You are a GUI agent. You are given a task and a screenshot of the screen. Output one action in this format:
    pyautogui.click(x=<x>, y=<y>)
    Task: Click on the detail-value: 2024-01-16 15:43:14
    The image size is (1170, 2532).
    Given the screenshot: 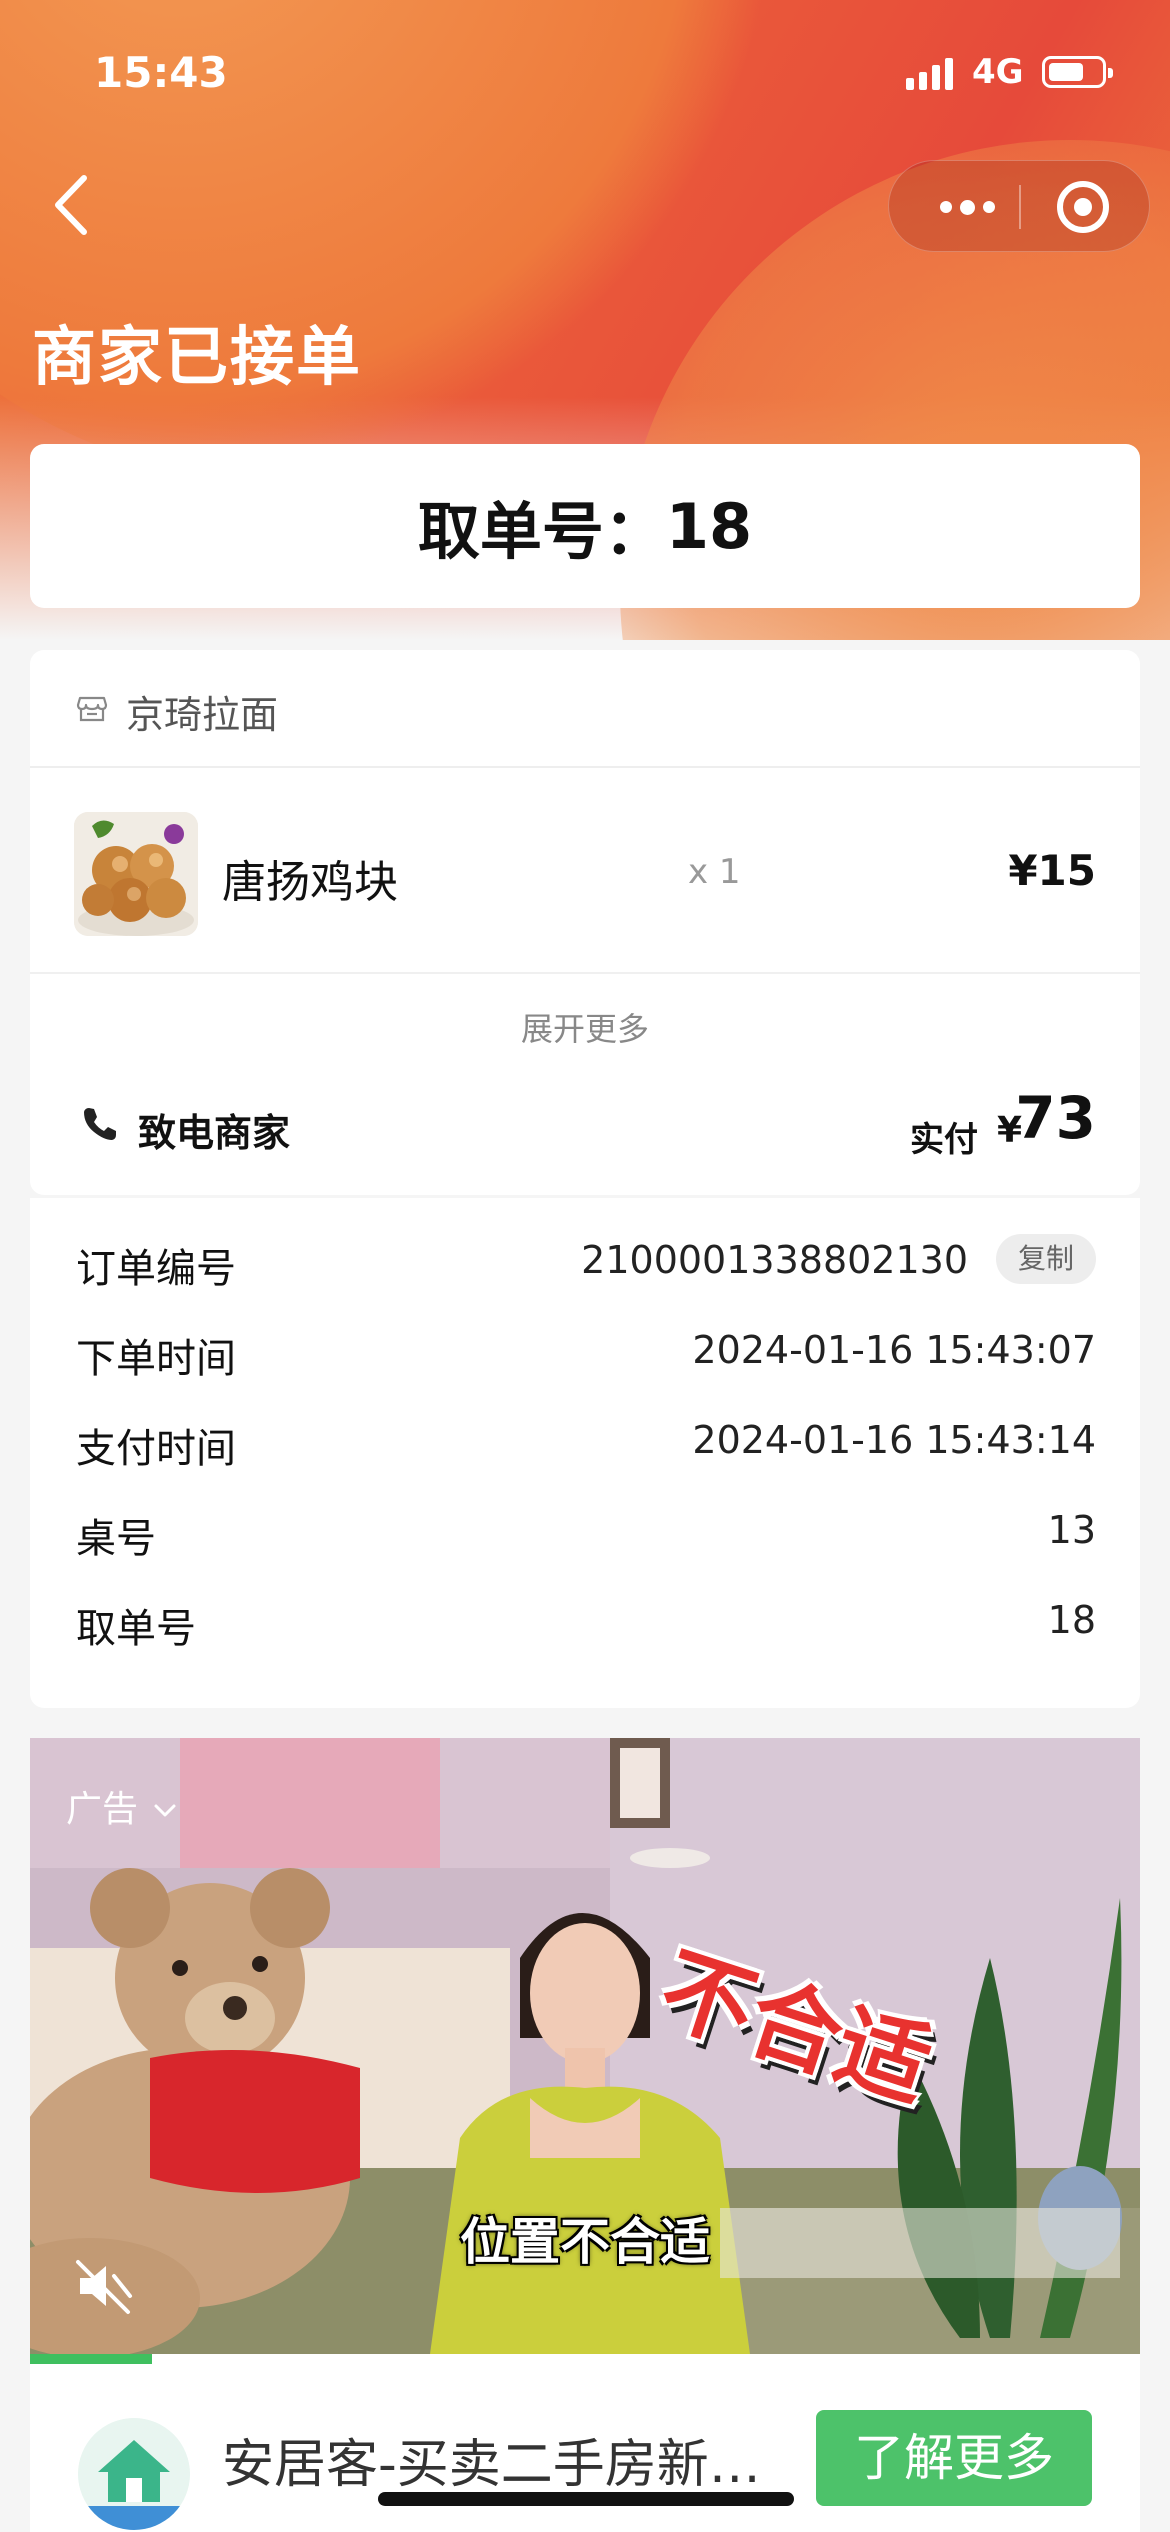 What is the action you would take?
    pyautogui.click(x=894, y=1440)
    